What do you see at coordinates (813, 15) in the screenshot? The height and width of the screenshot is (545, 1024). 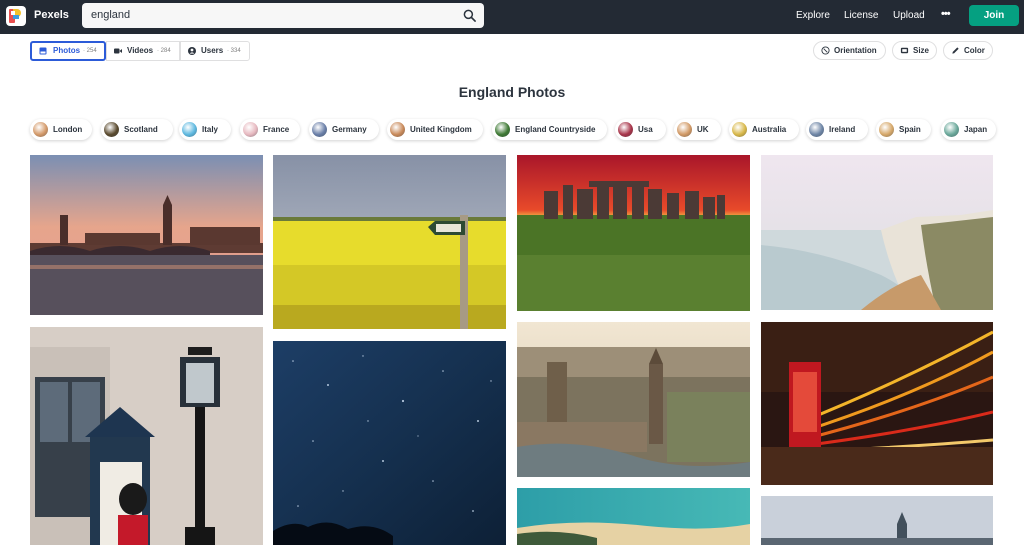 I see `nav-explore-link: Explore` at bounding box center [813, 15].